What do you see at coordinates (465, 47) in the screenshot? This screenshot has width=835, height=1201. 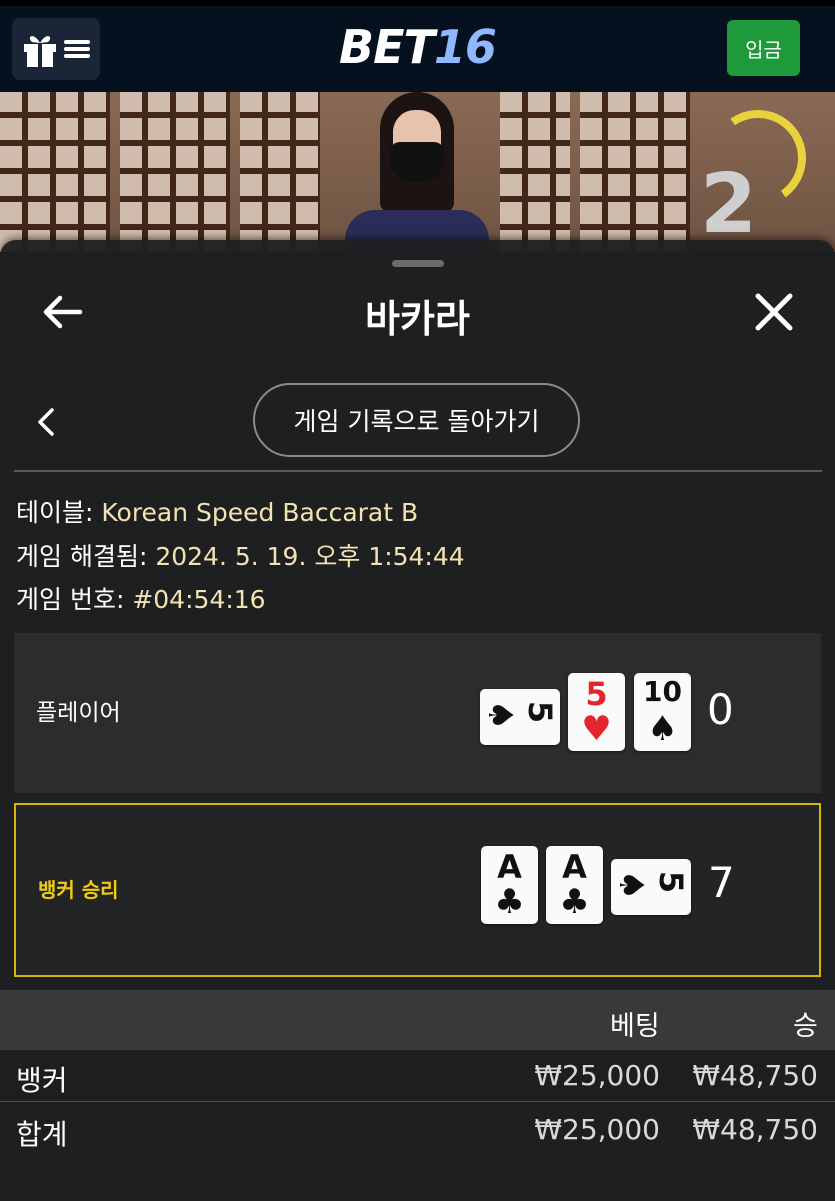 I see `logo-text-16: 16` at bounding box center [465, 47].